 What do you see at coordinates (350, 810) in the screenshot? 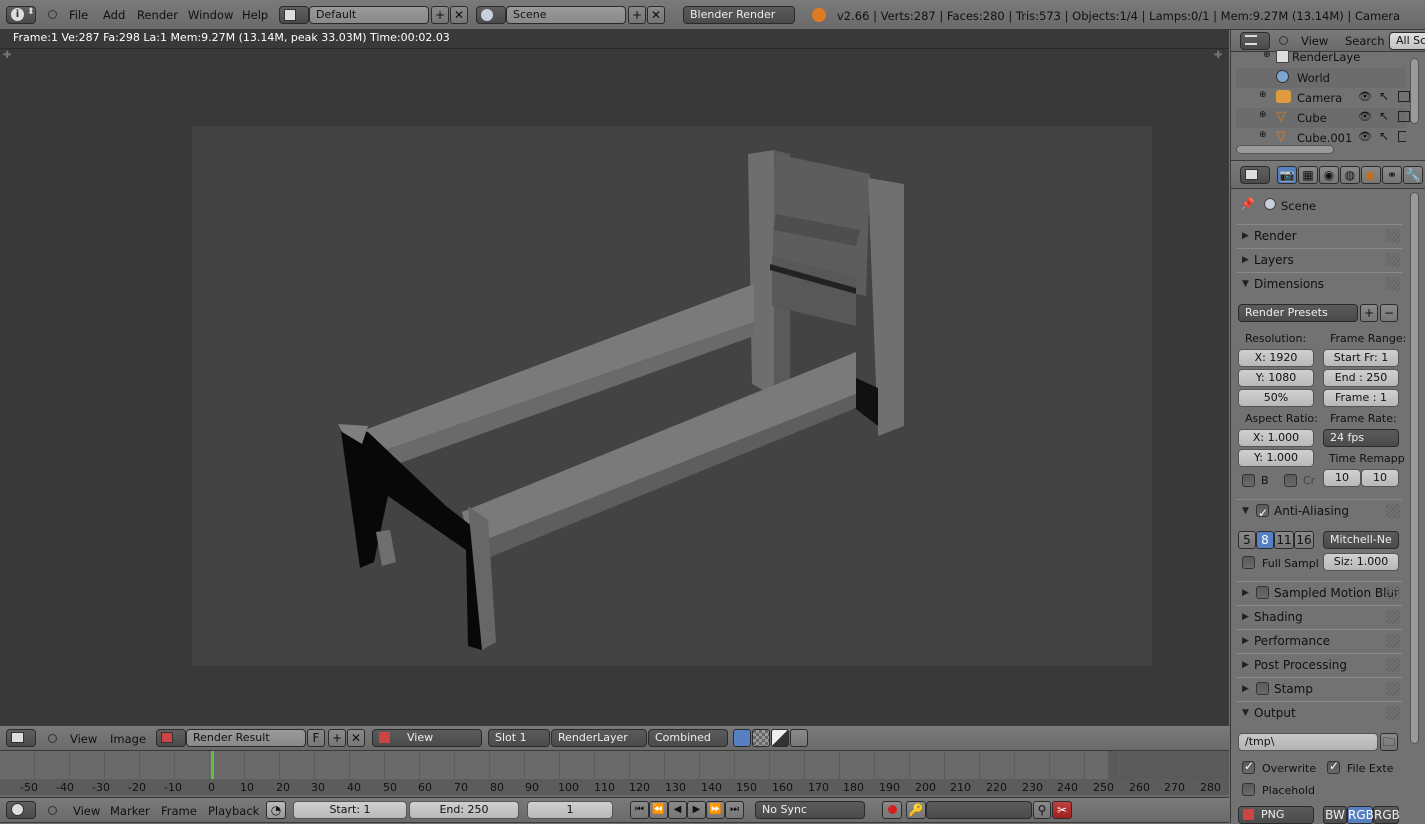
I see `start-frame-field: Start: 1` at bounding box center [350, 810].